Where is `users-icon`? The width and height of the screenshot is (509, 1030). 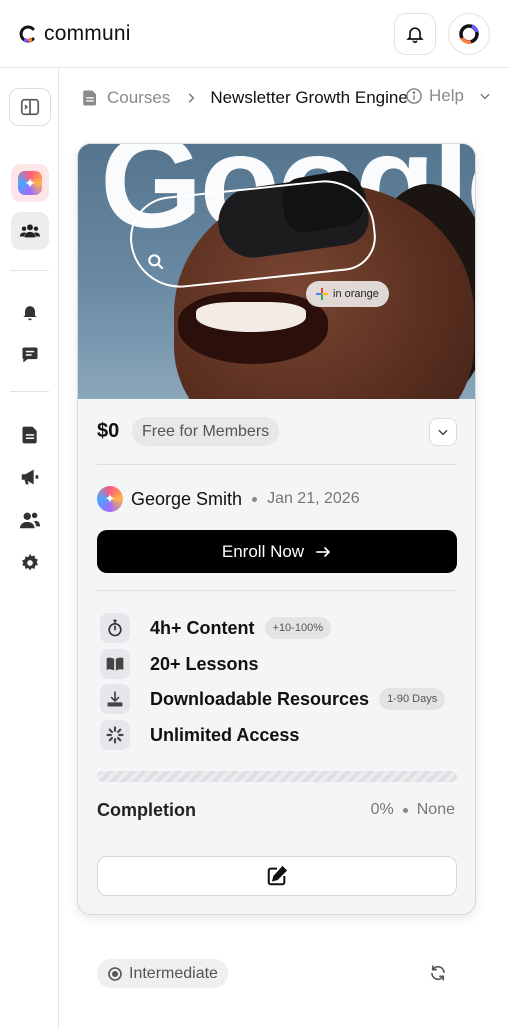
users-icon is located at coordinates (30, 231).